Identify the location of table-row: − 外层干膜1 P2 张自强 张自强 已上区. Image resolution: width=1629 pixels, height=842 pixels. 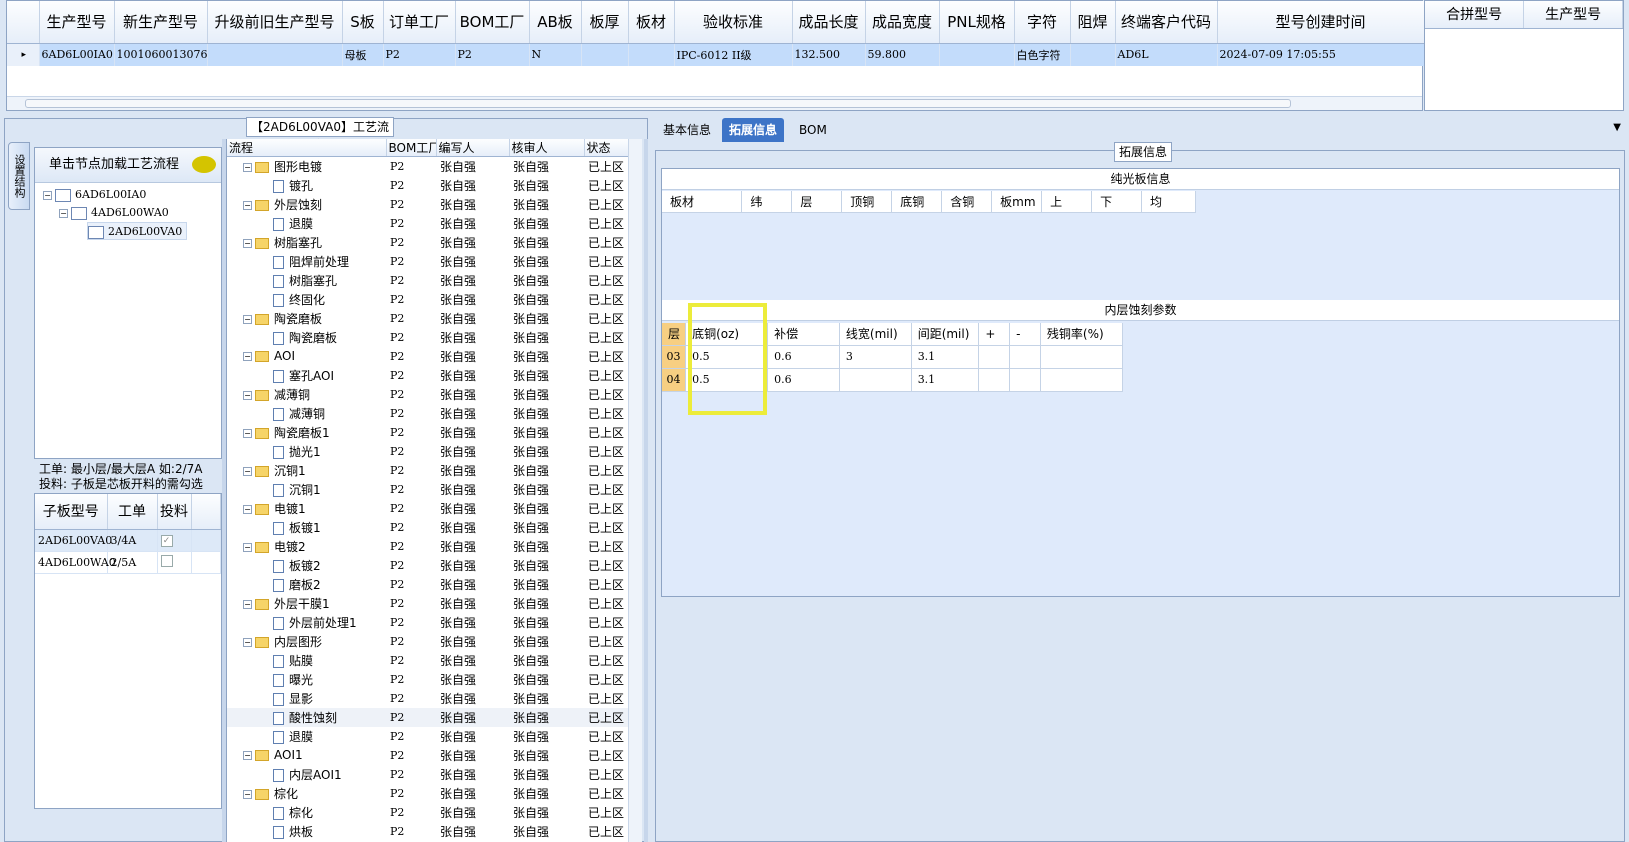
(428, 603).